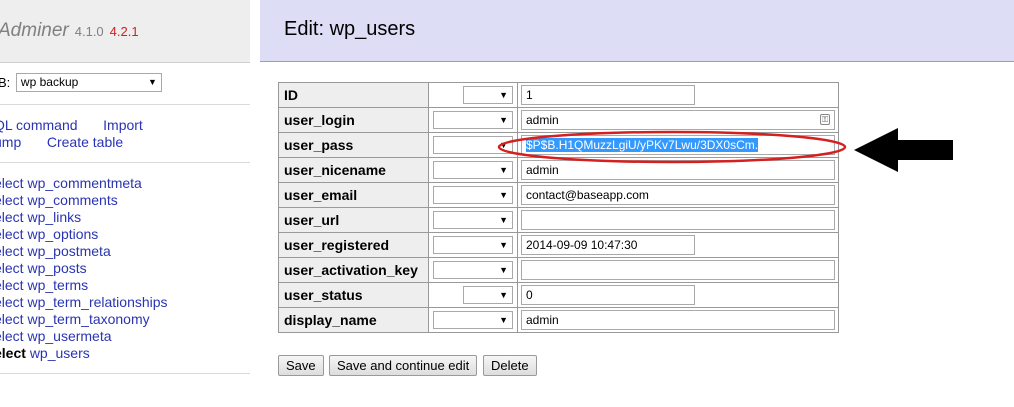 The width and height of the screenshot is (1014, 407). I want to click on highlight-ellipse, so click(672, 147).